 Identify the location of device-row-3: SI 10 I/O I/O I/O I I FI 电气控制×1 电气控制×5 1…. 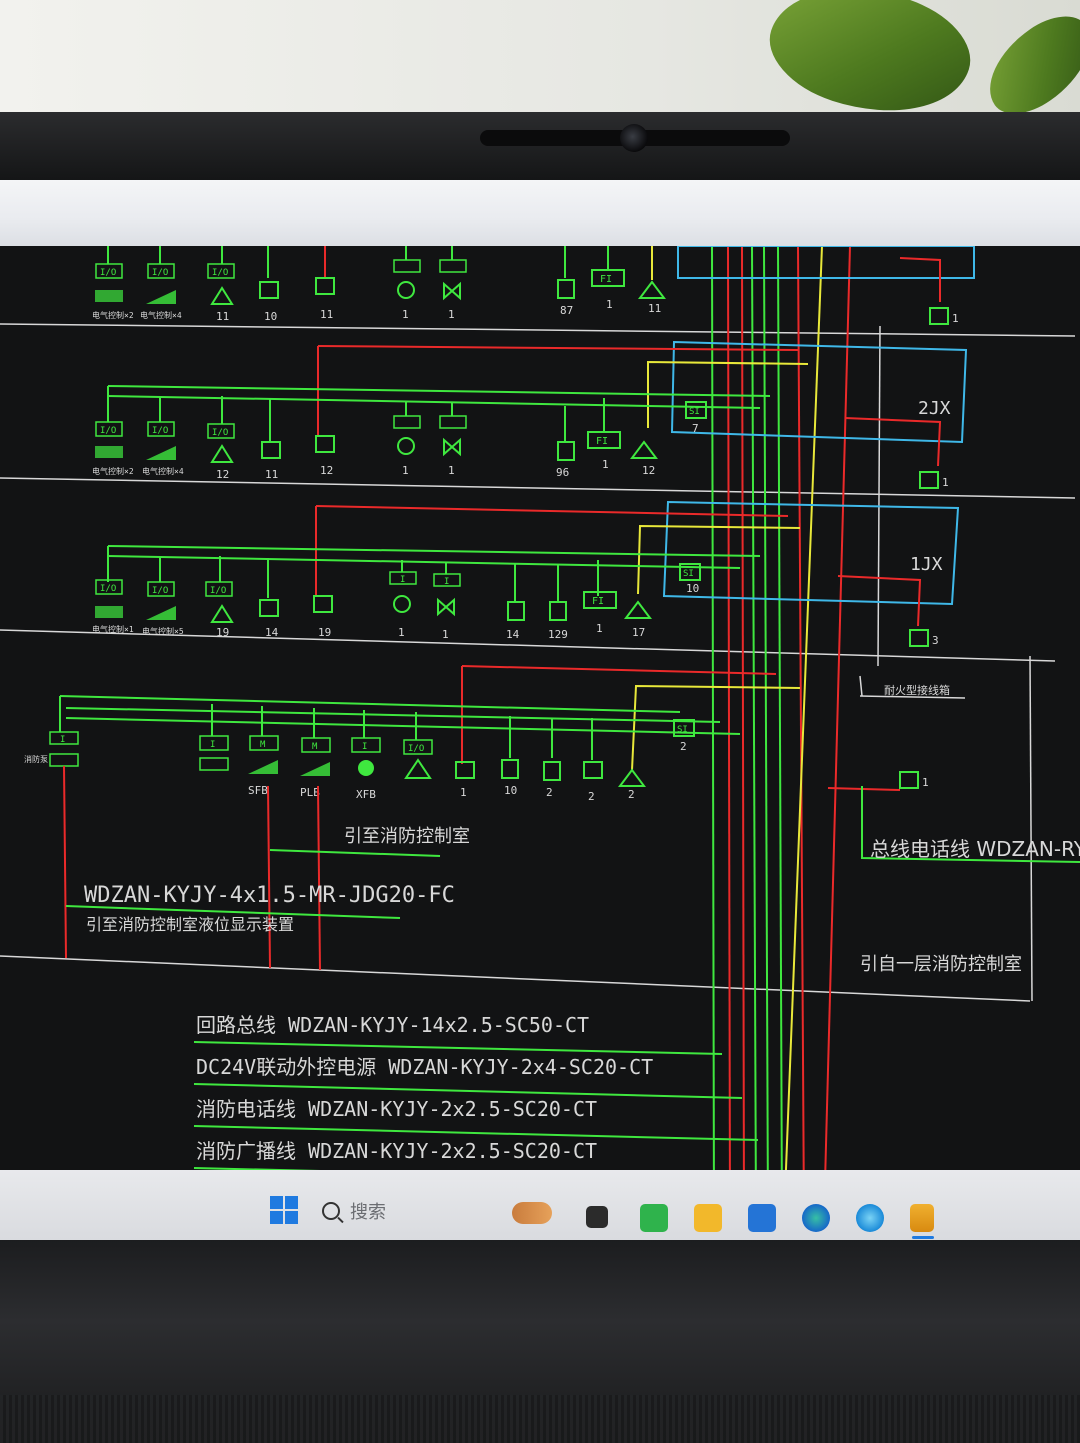
(446, 573).